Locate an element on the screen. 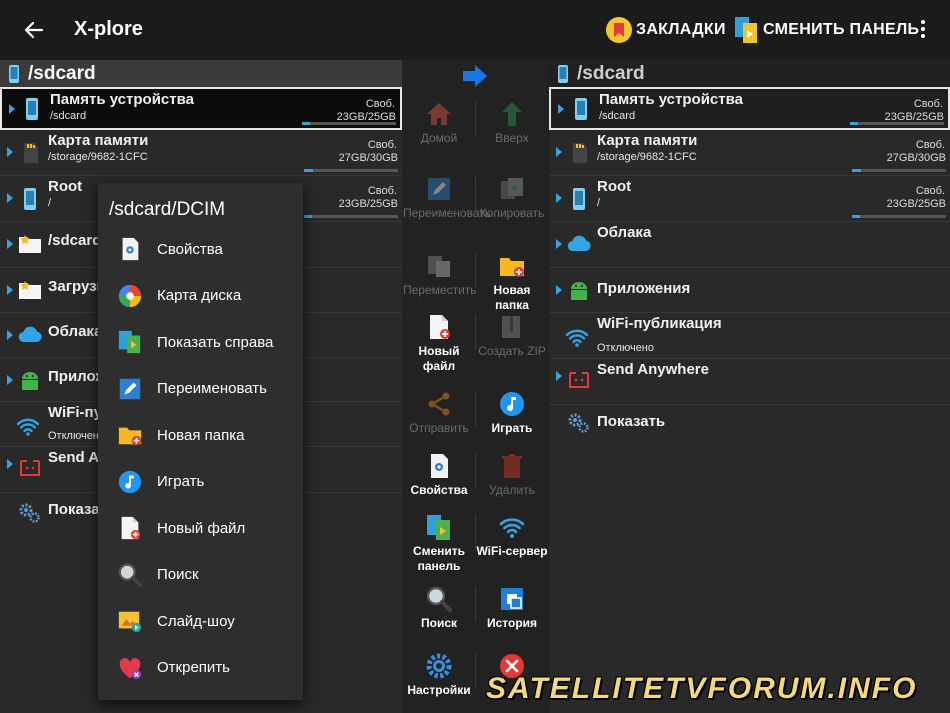  tool-home: Домой is located at coordinates (439, 123).